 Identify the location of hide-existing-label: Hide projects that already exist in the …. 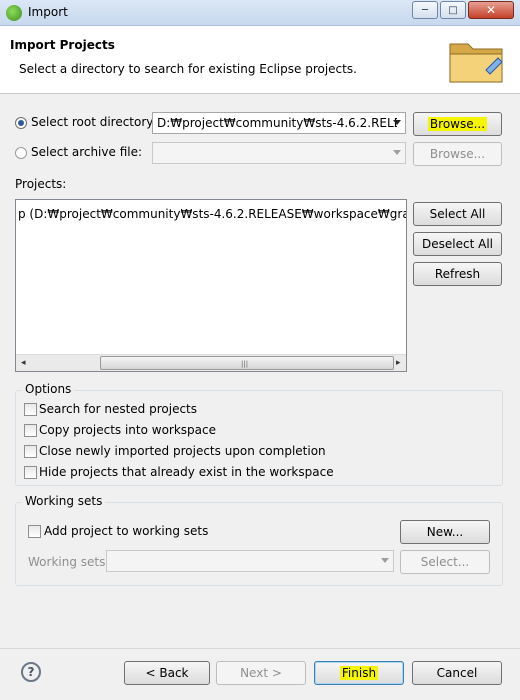
(186, 472).